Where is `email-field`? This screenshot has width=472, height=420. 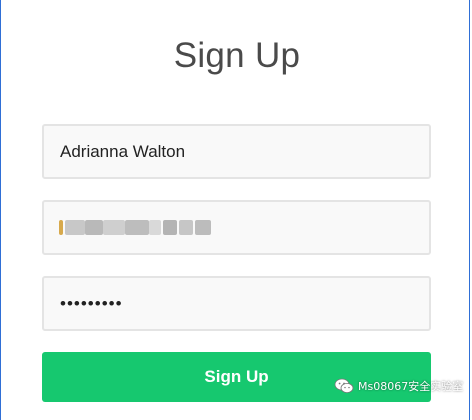 email-field is located at coordinates (236, 227).